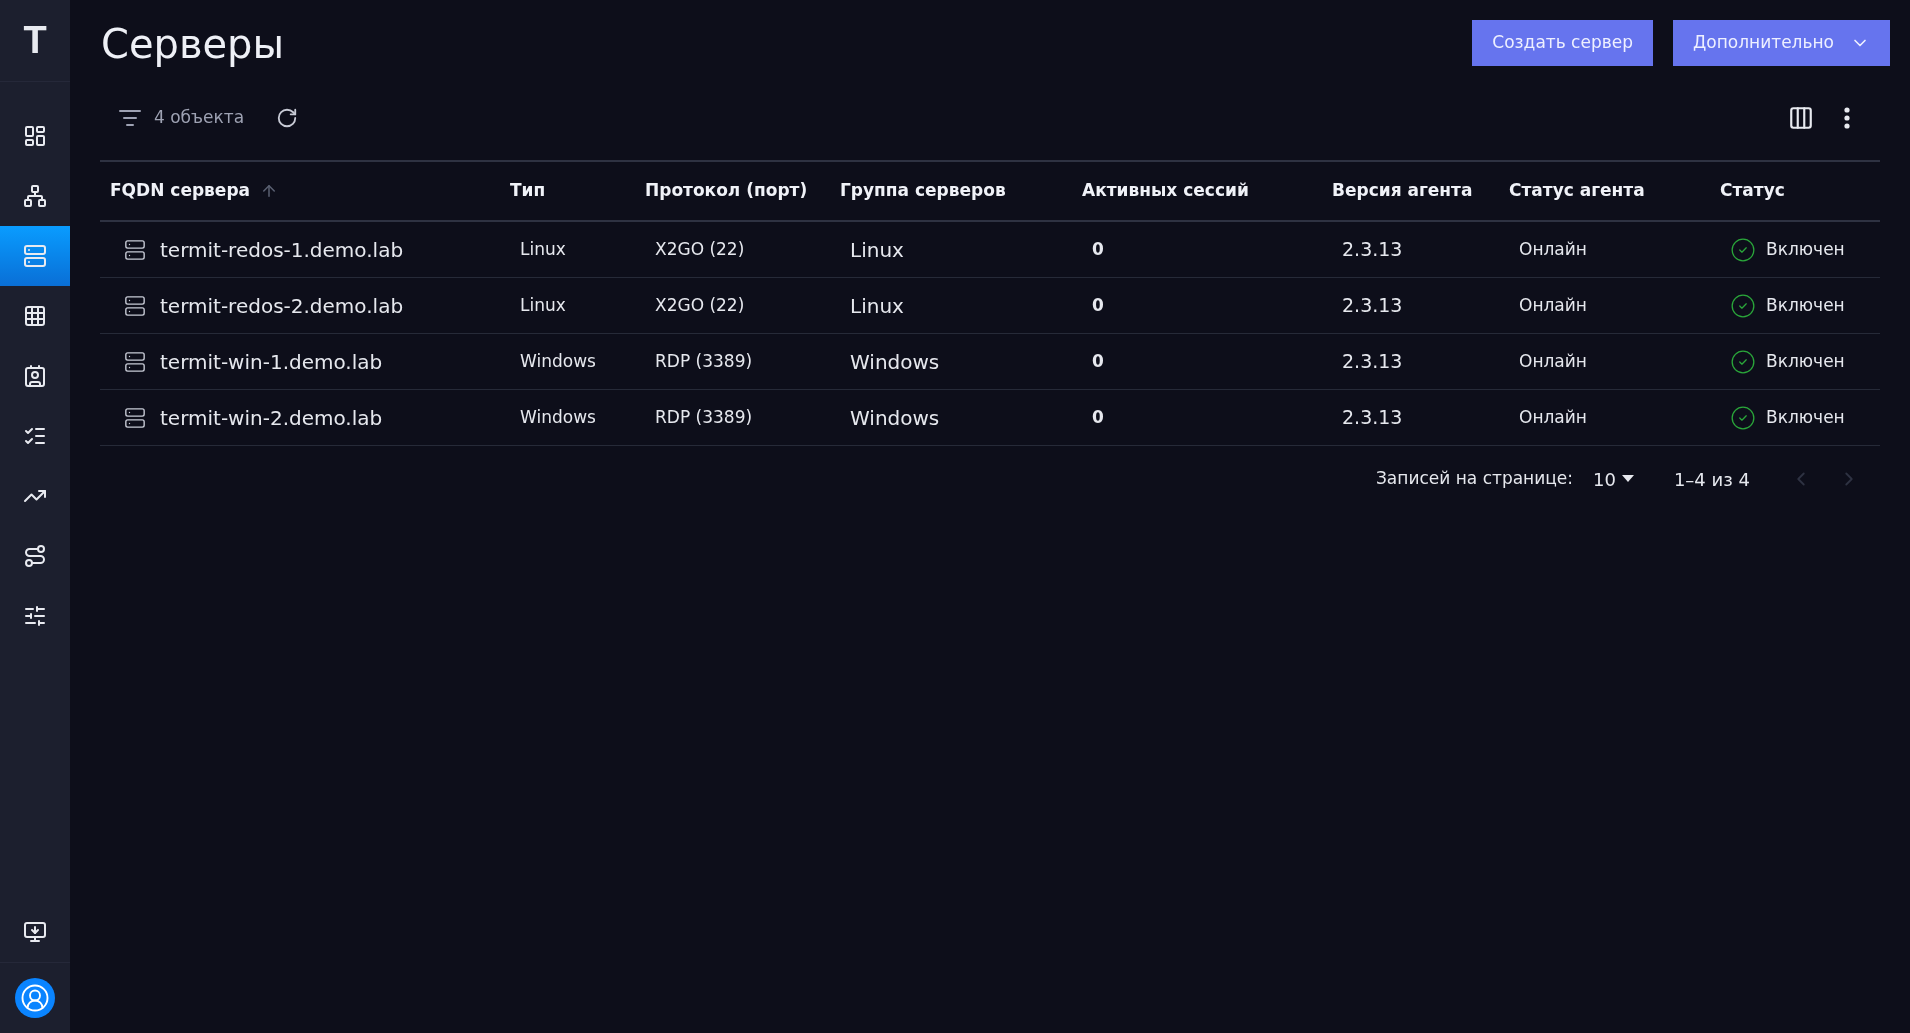  I want to click on hierarchy-icon, so click(35, 196).